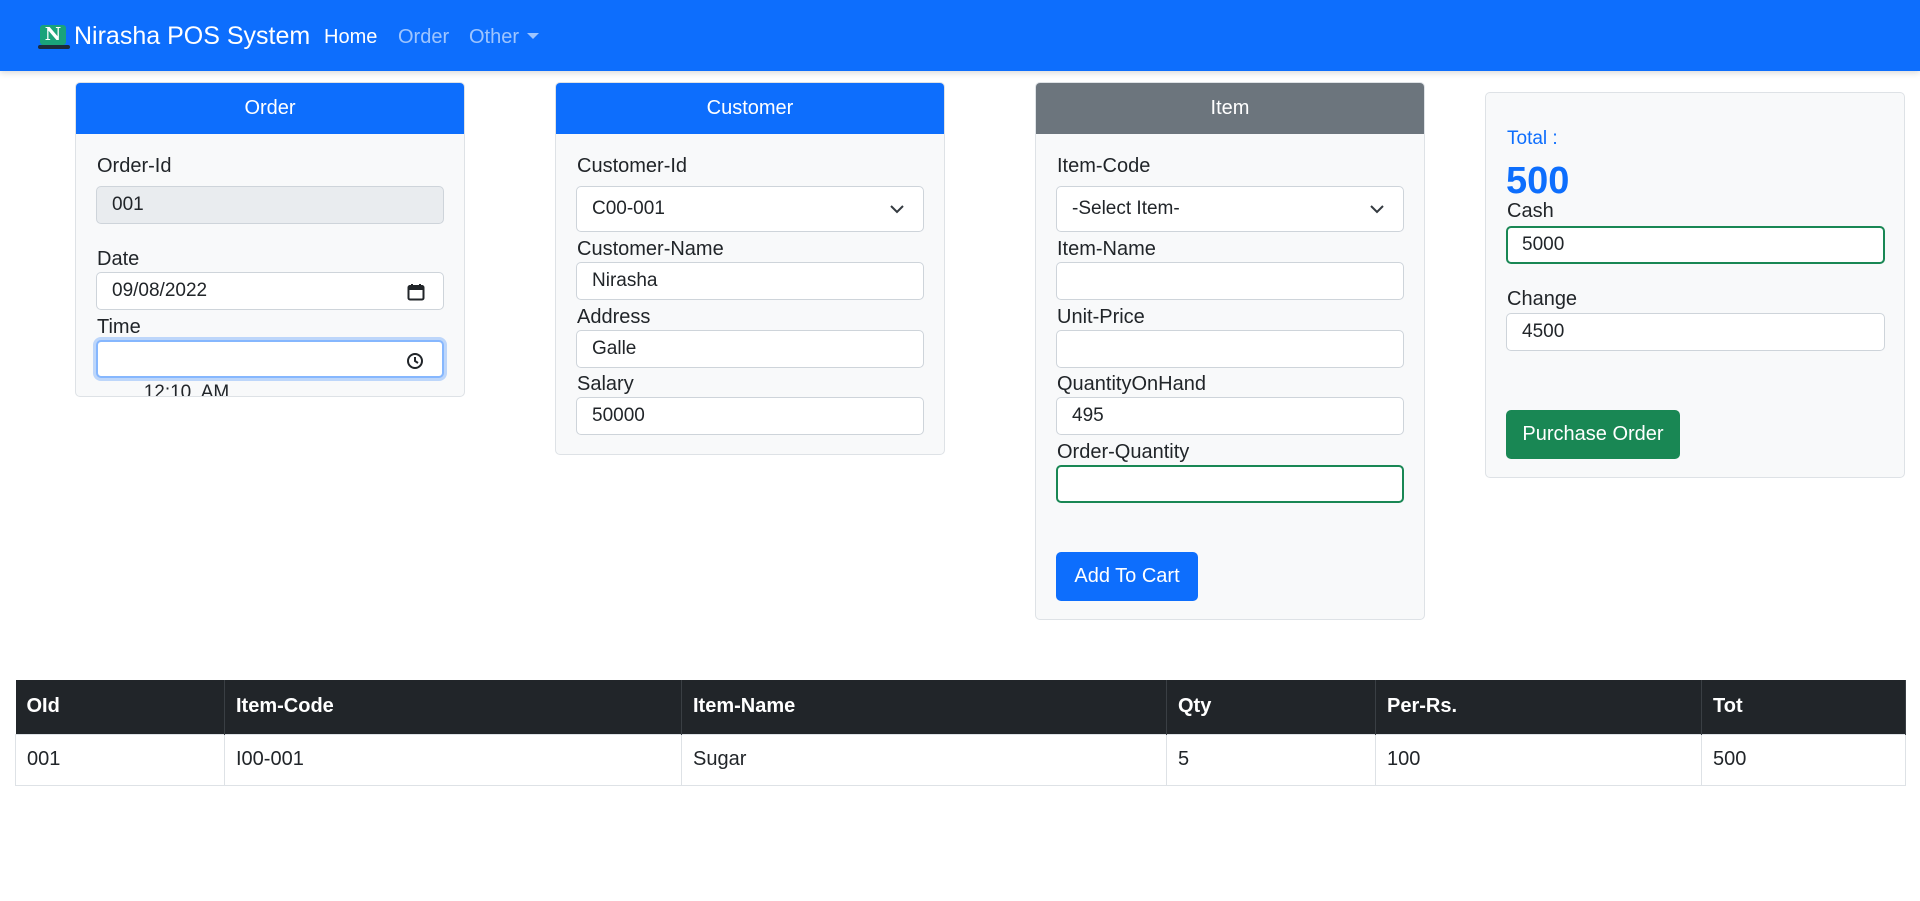 The height and width of the screenshot is (901, 1920). What do you see at coordinates (924, 759) in the screenshot?
I see `cell-item-name: Sugar` at bounding box center [924, 759].